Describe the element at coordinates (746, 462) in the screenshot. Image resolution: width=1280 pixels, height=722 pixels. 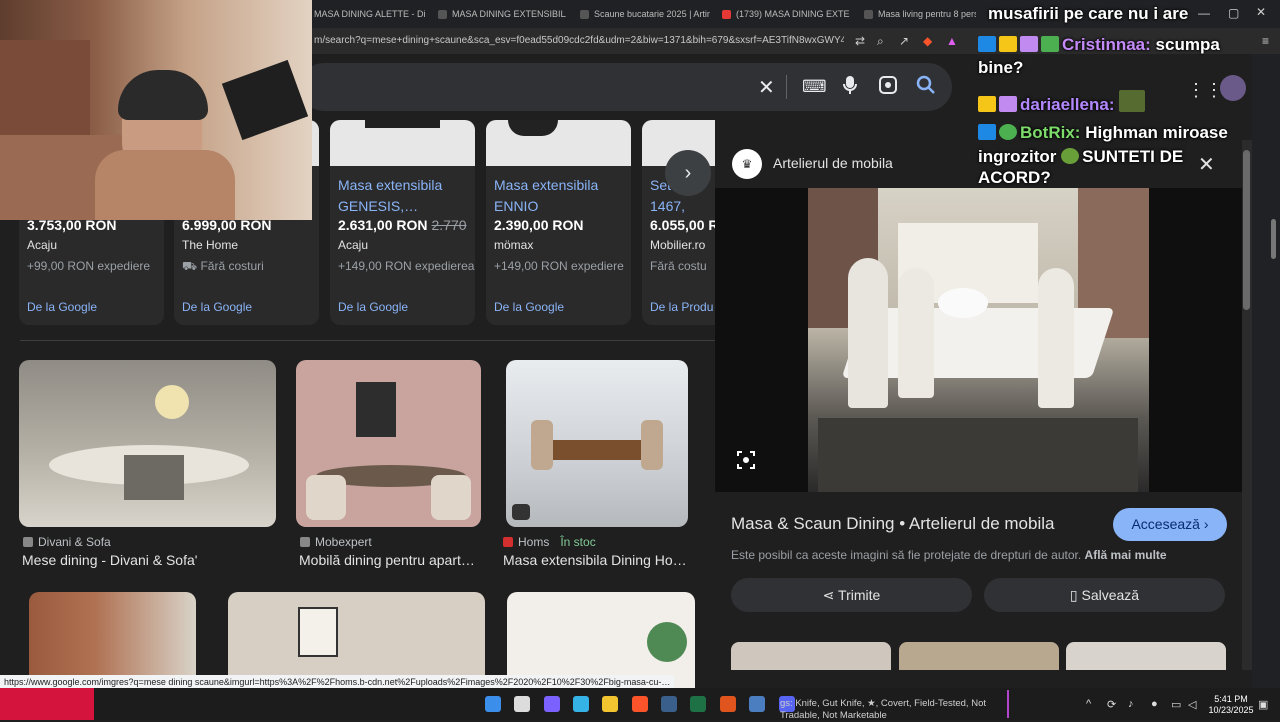
I see `lens-search-icon` at that location.